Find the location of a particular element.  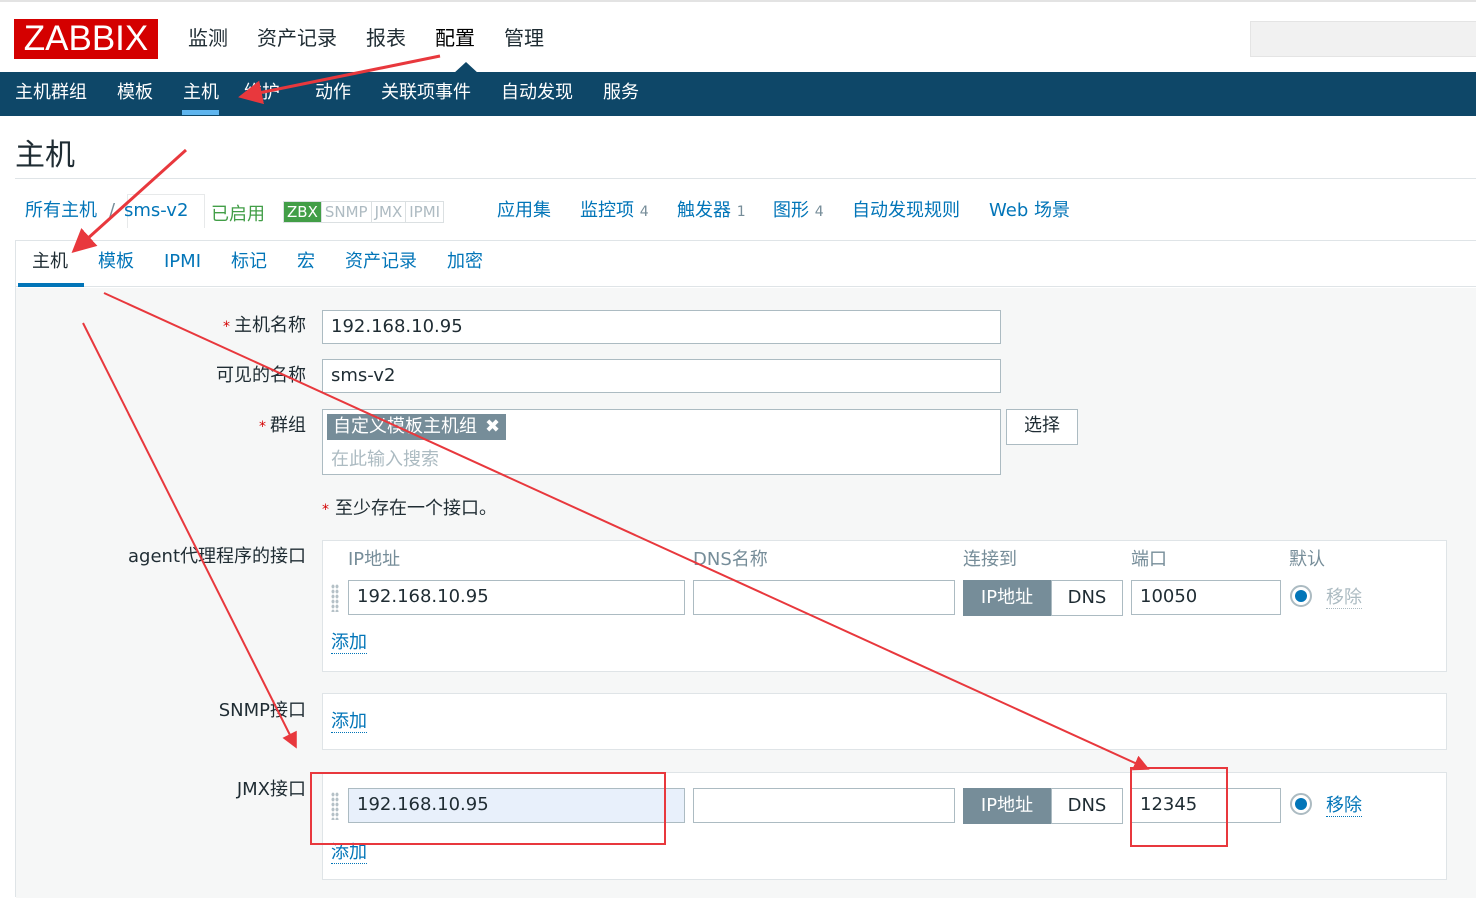

col-connect-to: 连接到 is located at coordinates (990, 559).